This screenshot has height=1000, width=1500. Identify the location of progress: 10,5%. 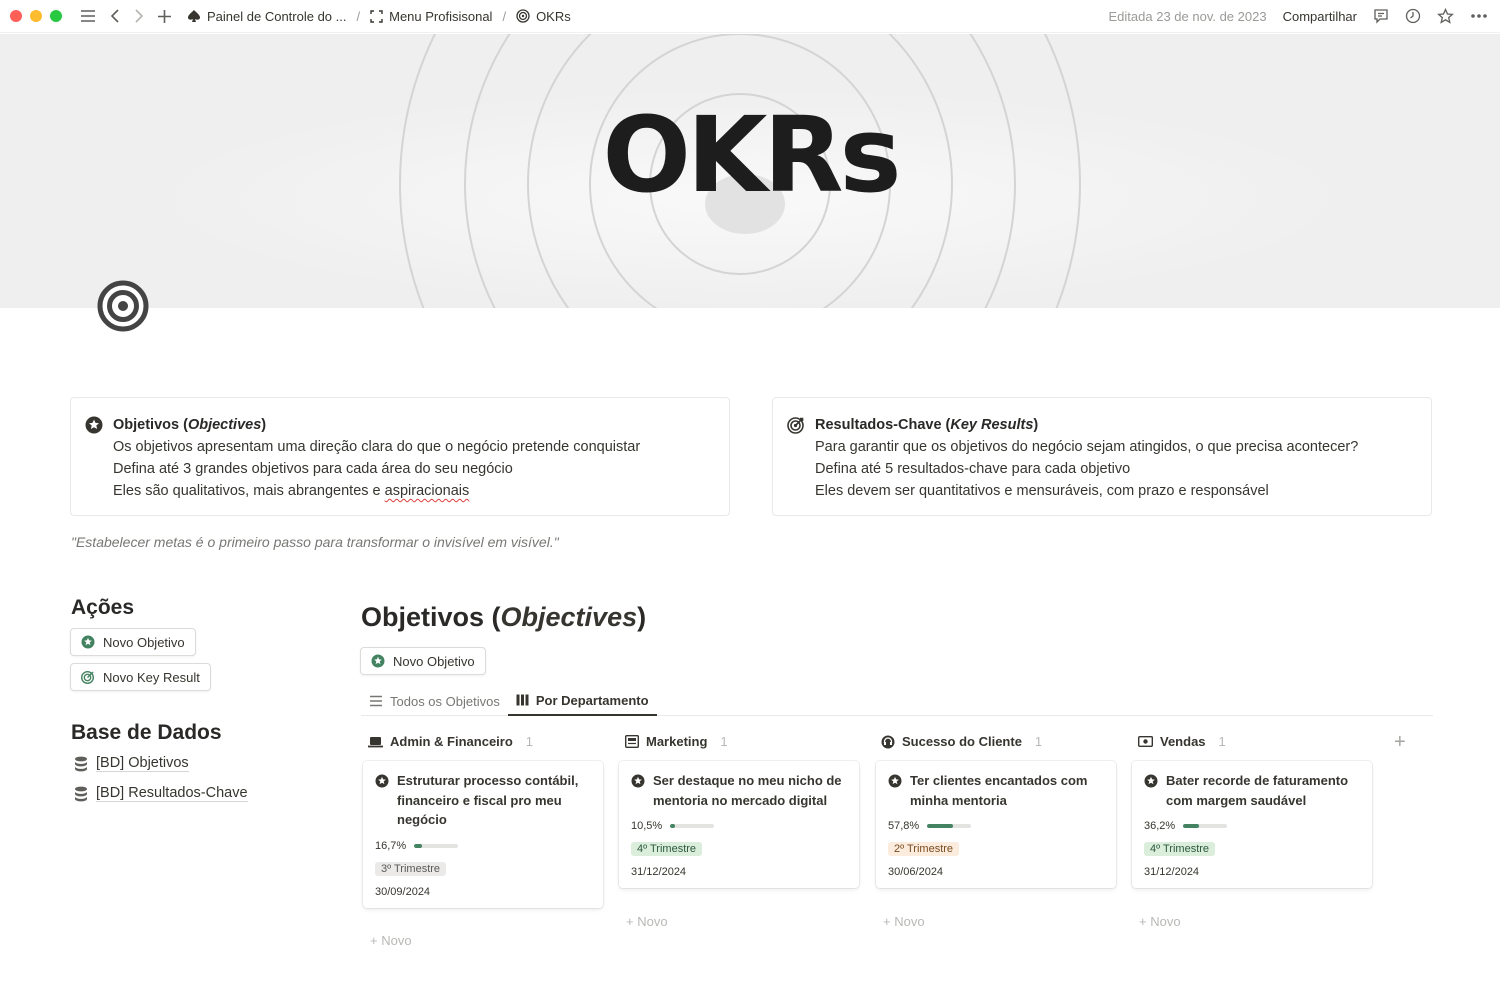
(740, 826).